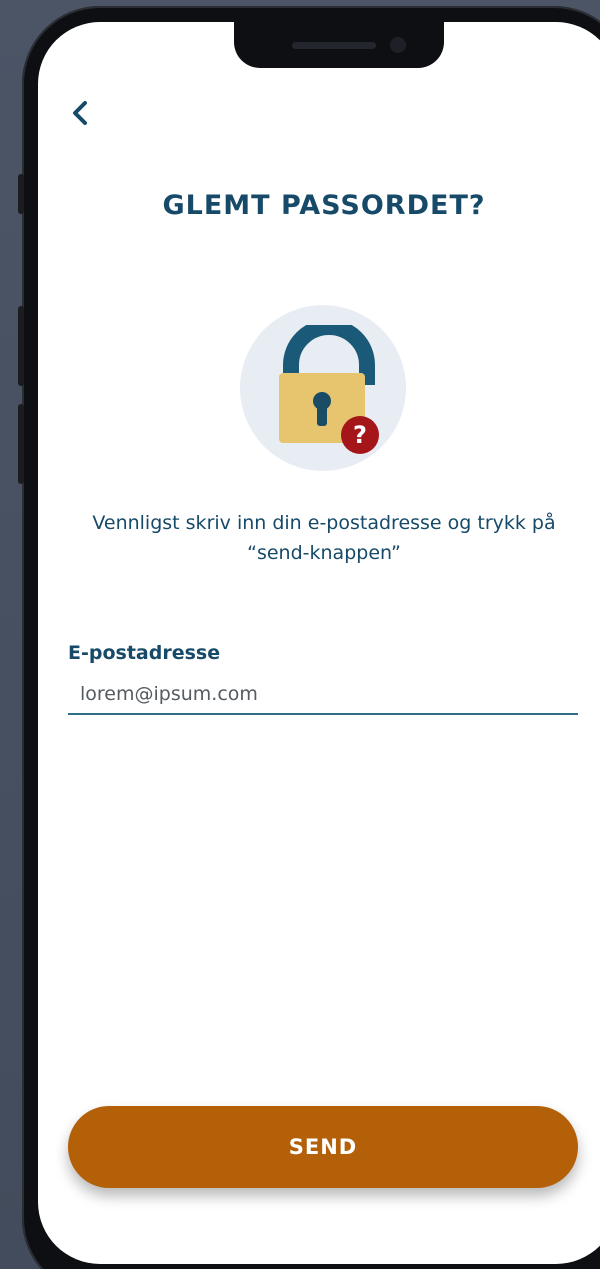 The height and width of the screenshot is (1269, 600). I want to click on front-camera, so click(398, 45).